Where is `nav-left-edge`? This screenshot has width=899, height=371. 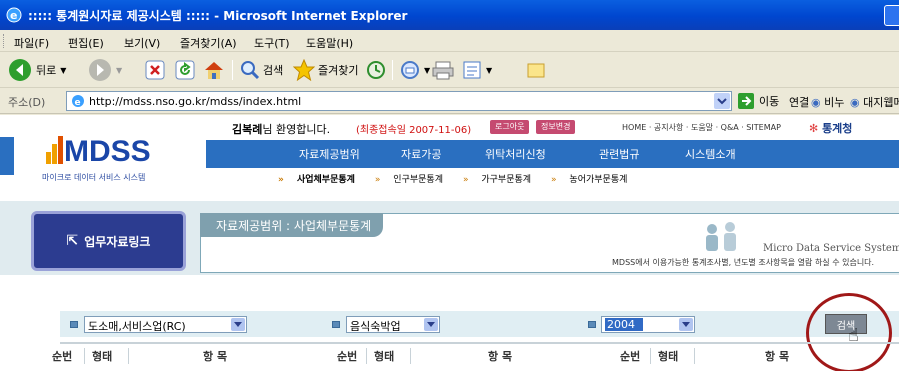 nav-left-edge is located at coordinates (7, 156).